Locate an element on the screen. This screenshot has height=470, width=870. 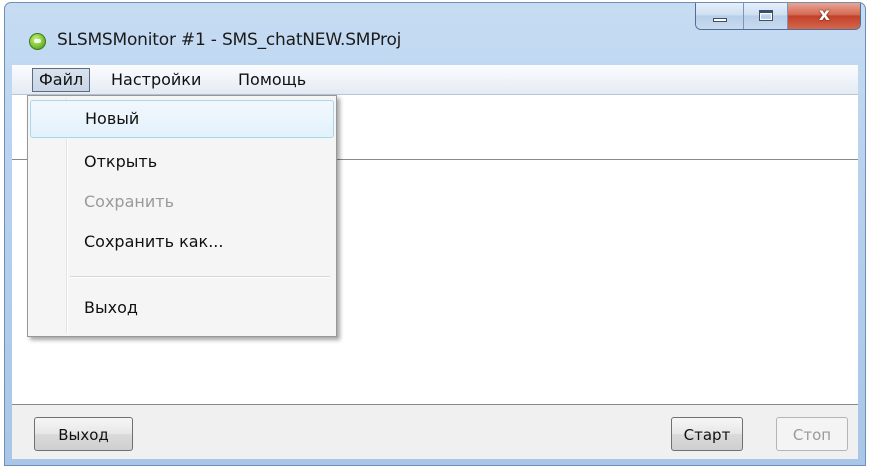
menu-item-new: Новый is located at coordinates (182, 119).